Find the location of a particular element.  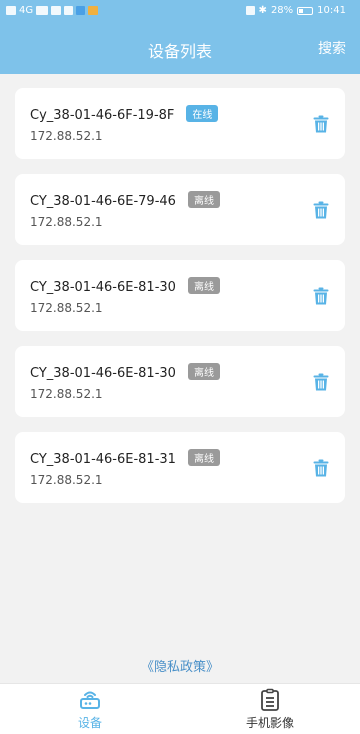

page-title: 设备列表 is located at coordinates (179, 51).